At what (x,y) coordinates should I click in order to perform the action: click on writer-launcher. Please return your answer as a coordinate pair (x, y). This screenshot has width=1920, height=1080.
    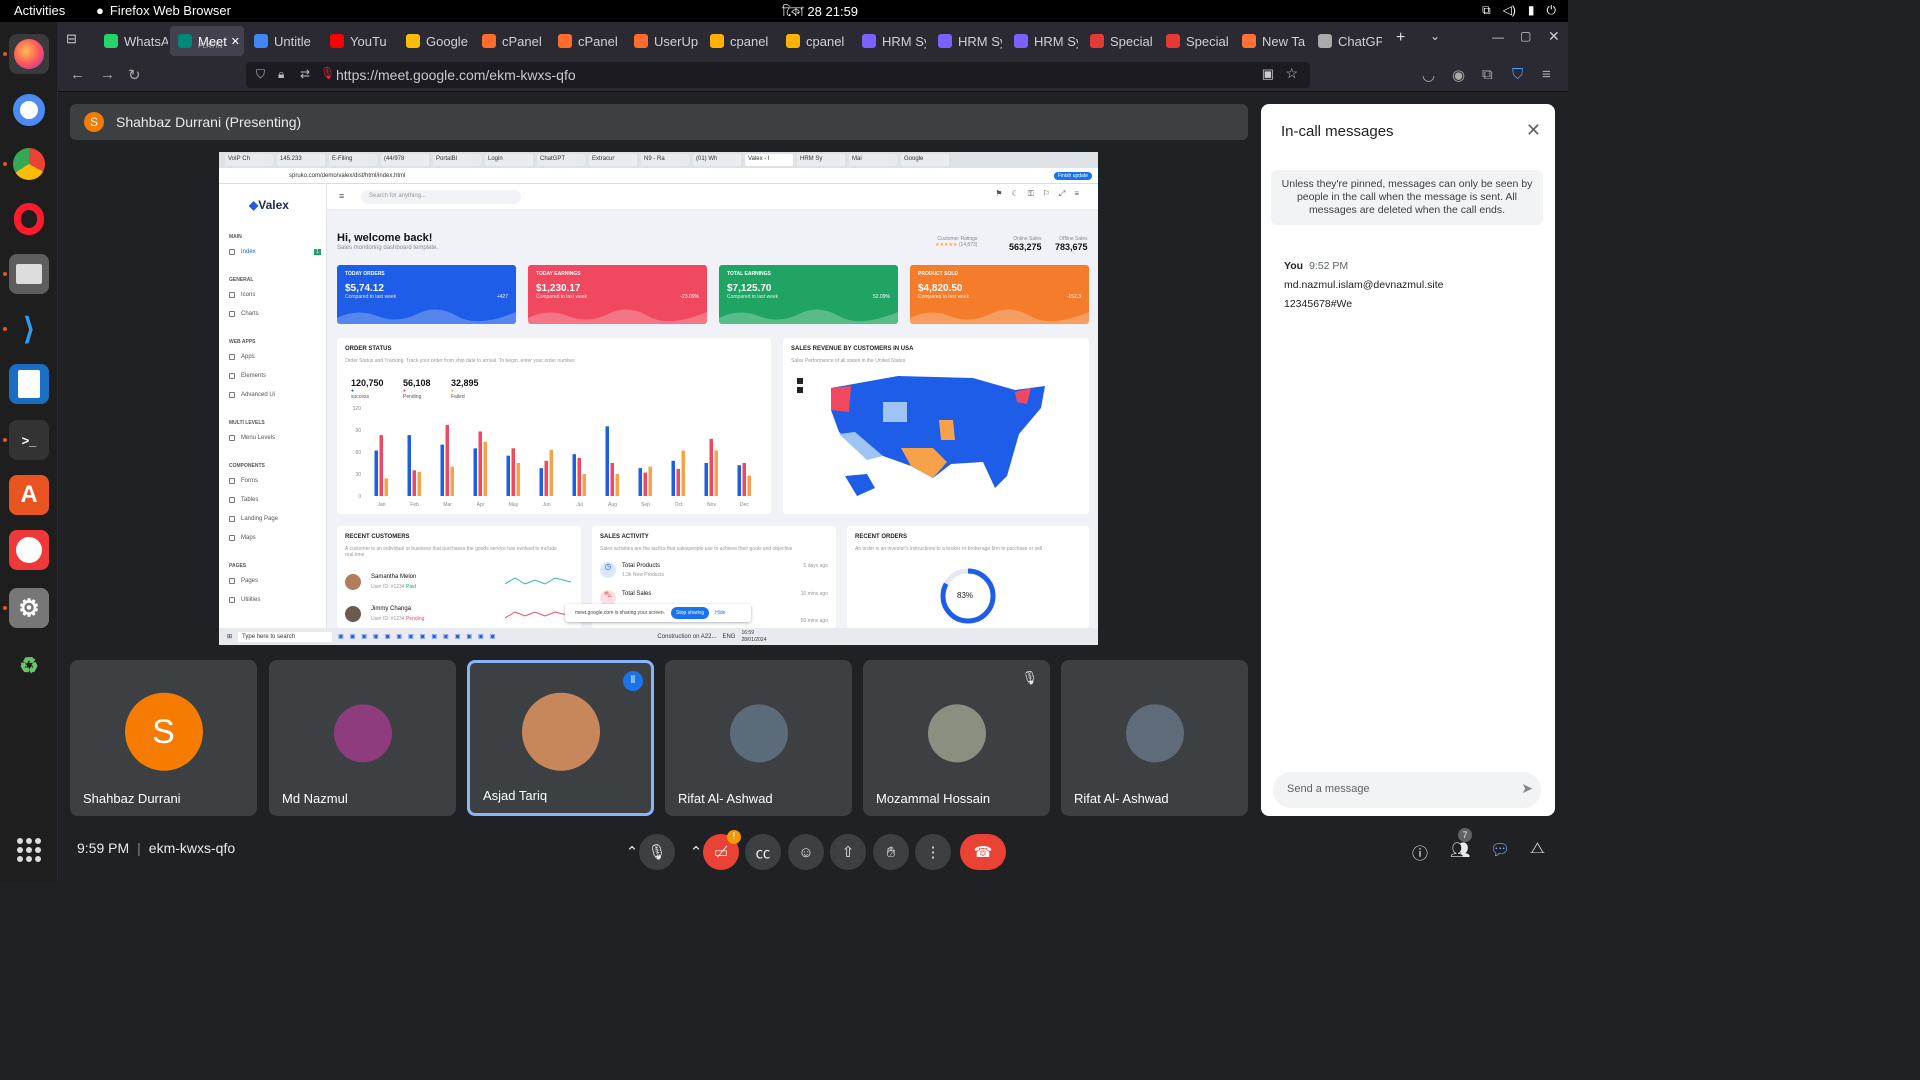
    Looking at the image, I should click on (29, 384).